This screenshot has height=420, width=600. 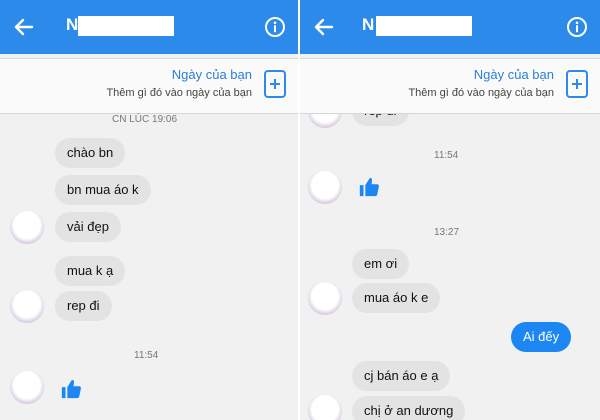 What do you see at coordinates (447, 232) in the screenshot?
I see `message-timestamp: 13:27` at bounding box center [447, 232].